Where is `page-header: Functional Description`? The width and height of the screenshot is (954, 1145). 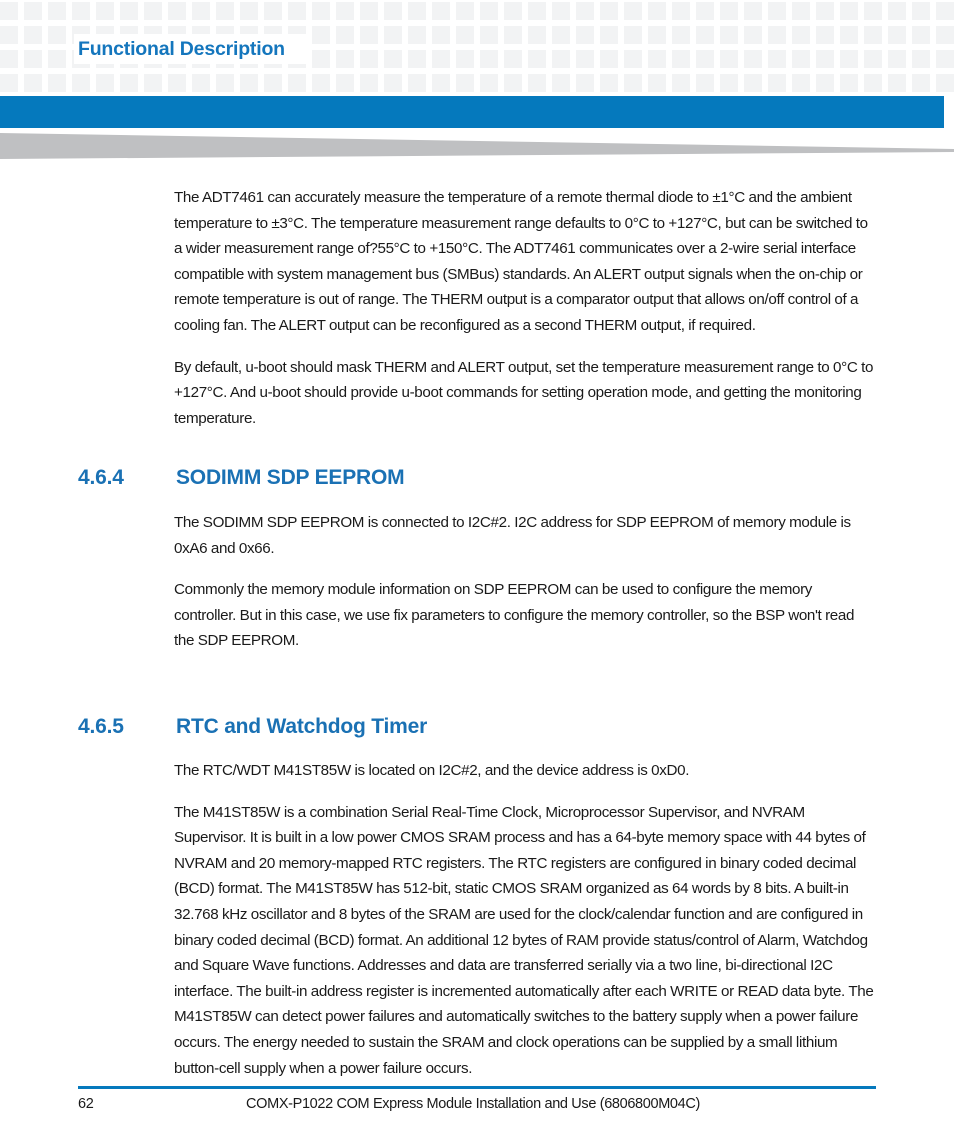
page-header: Functional Description is located at coordinates (477, 46).